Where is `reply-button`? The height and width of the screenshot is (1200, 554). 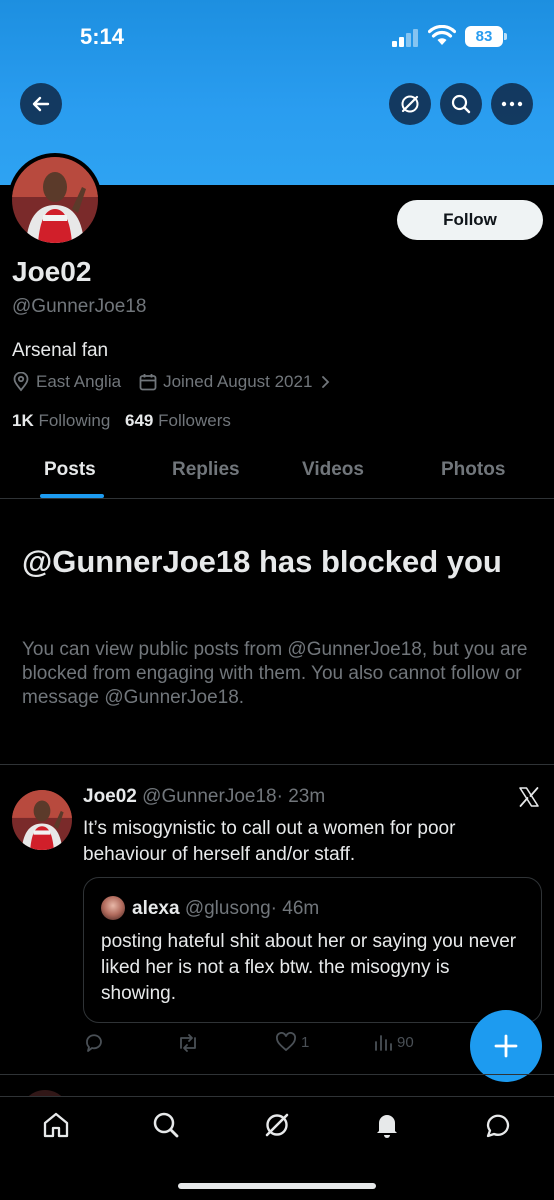
reply-button is located at coordinates (94, 1043).